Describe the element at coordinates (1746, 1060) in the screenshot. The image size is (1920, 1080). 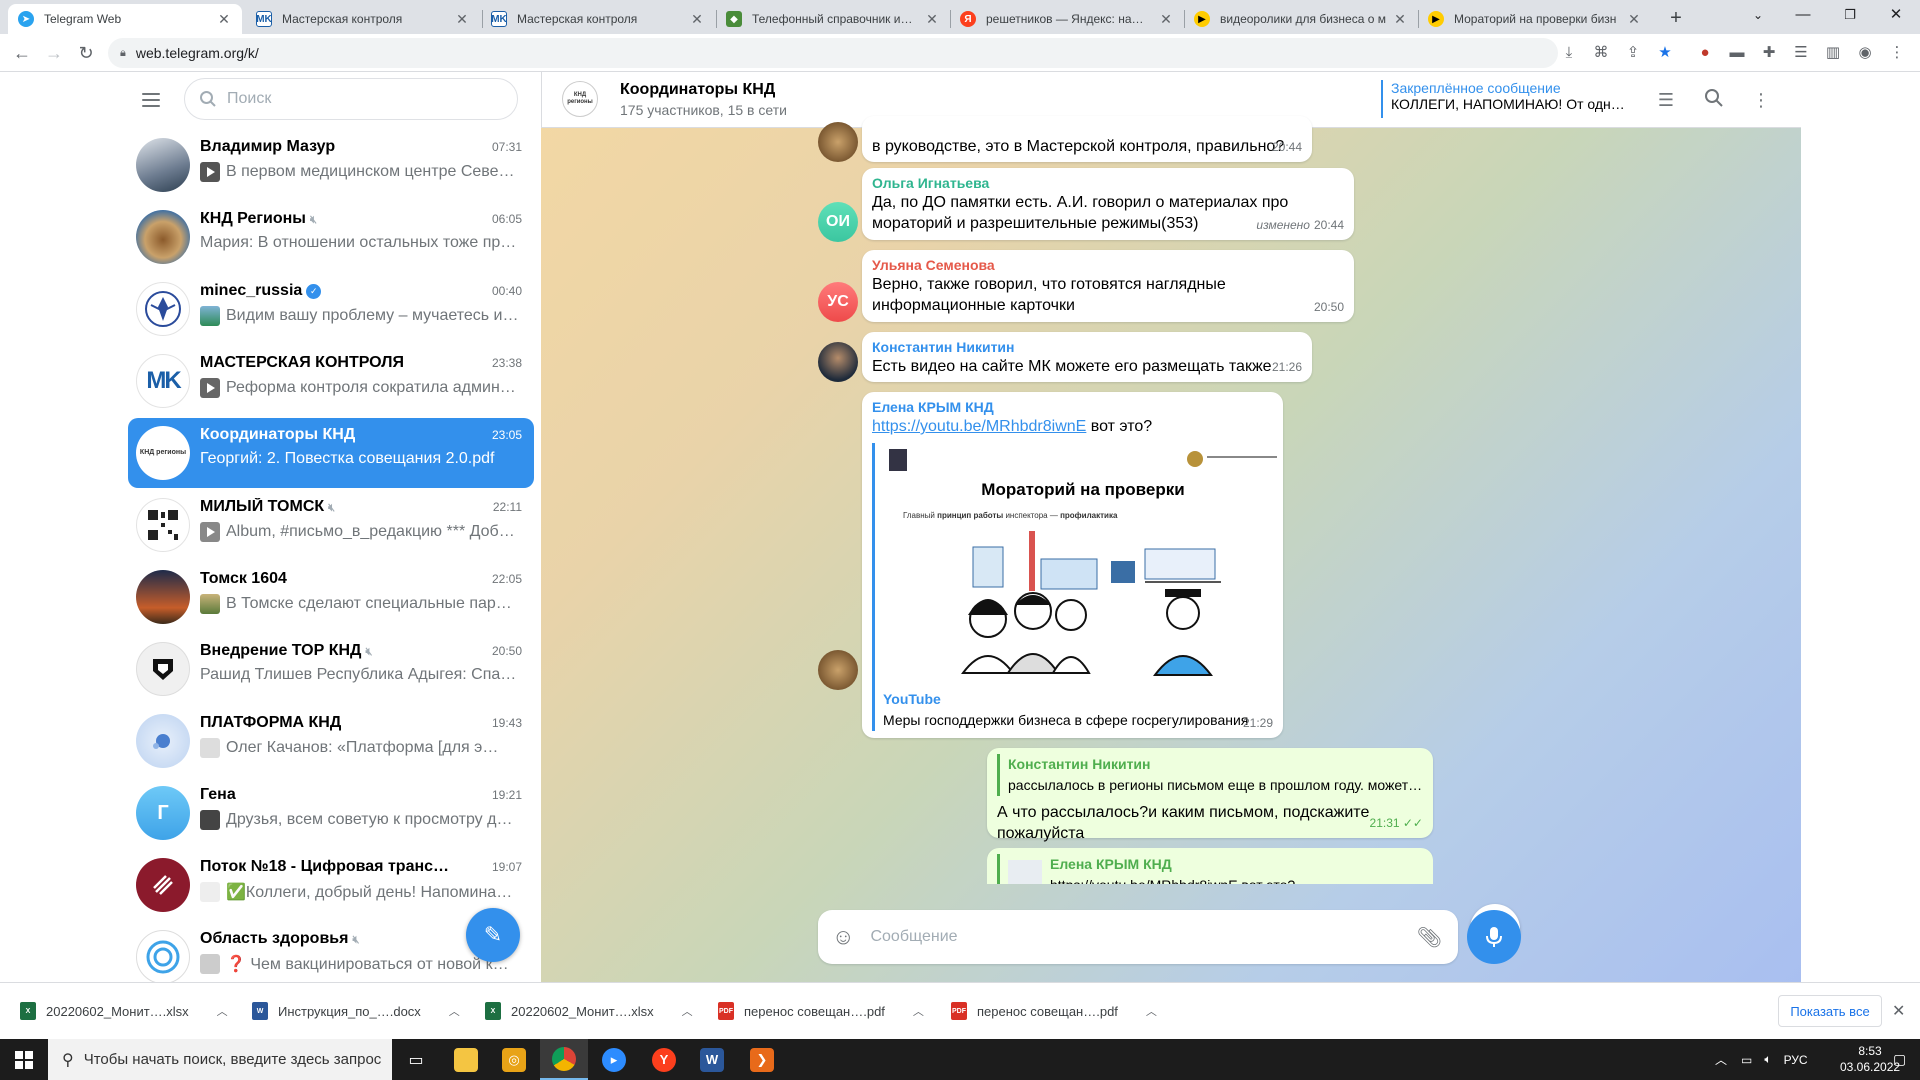
I see `network-icon: ▭` at that location.